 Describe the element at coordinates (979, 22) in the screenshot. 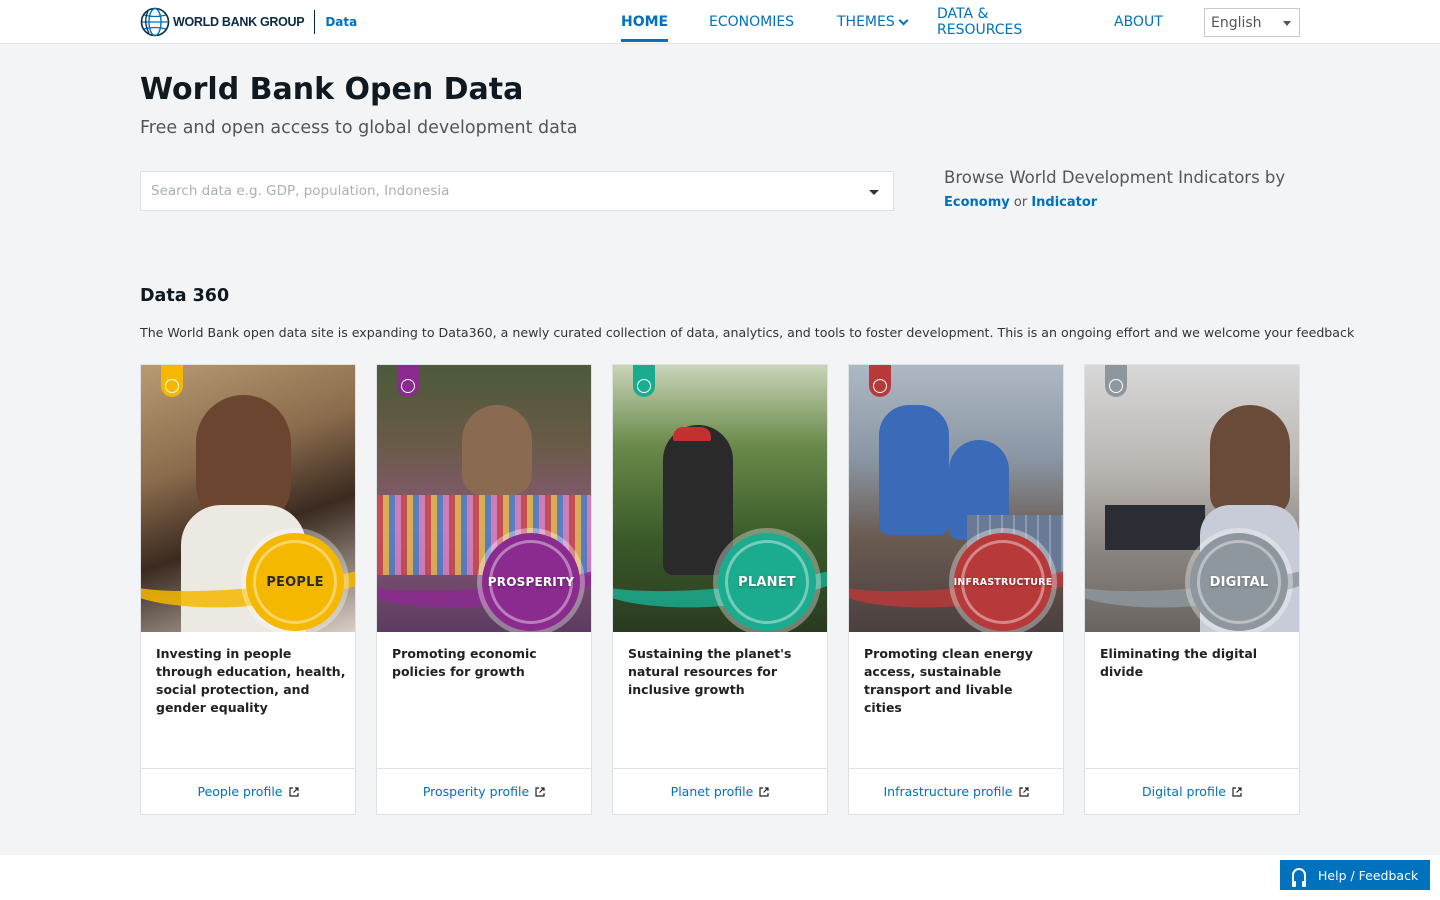

I see `nav-data-resources: DATA & RESOURCES` at that location.